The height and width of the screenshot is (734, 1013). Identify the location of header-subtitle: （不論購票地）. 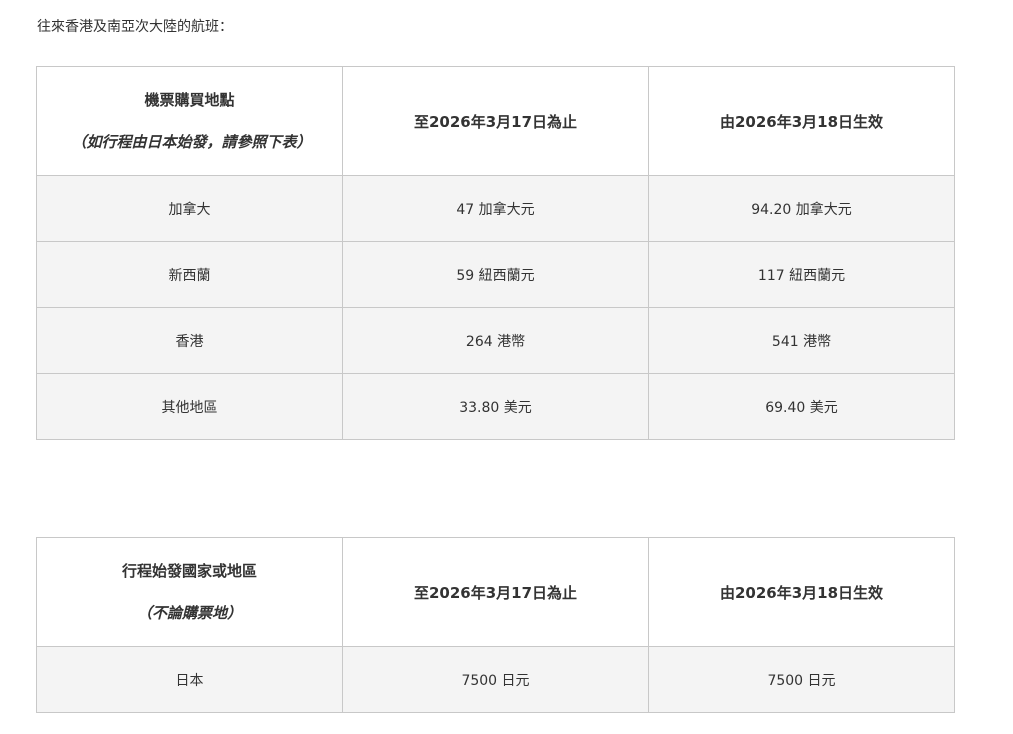
(189, 613).